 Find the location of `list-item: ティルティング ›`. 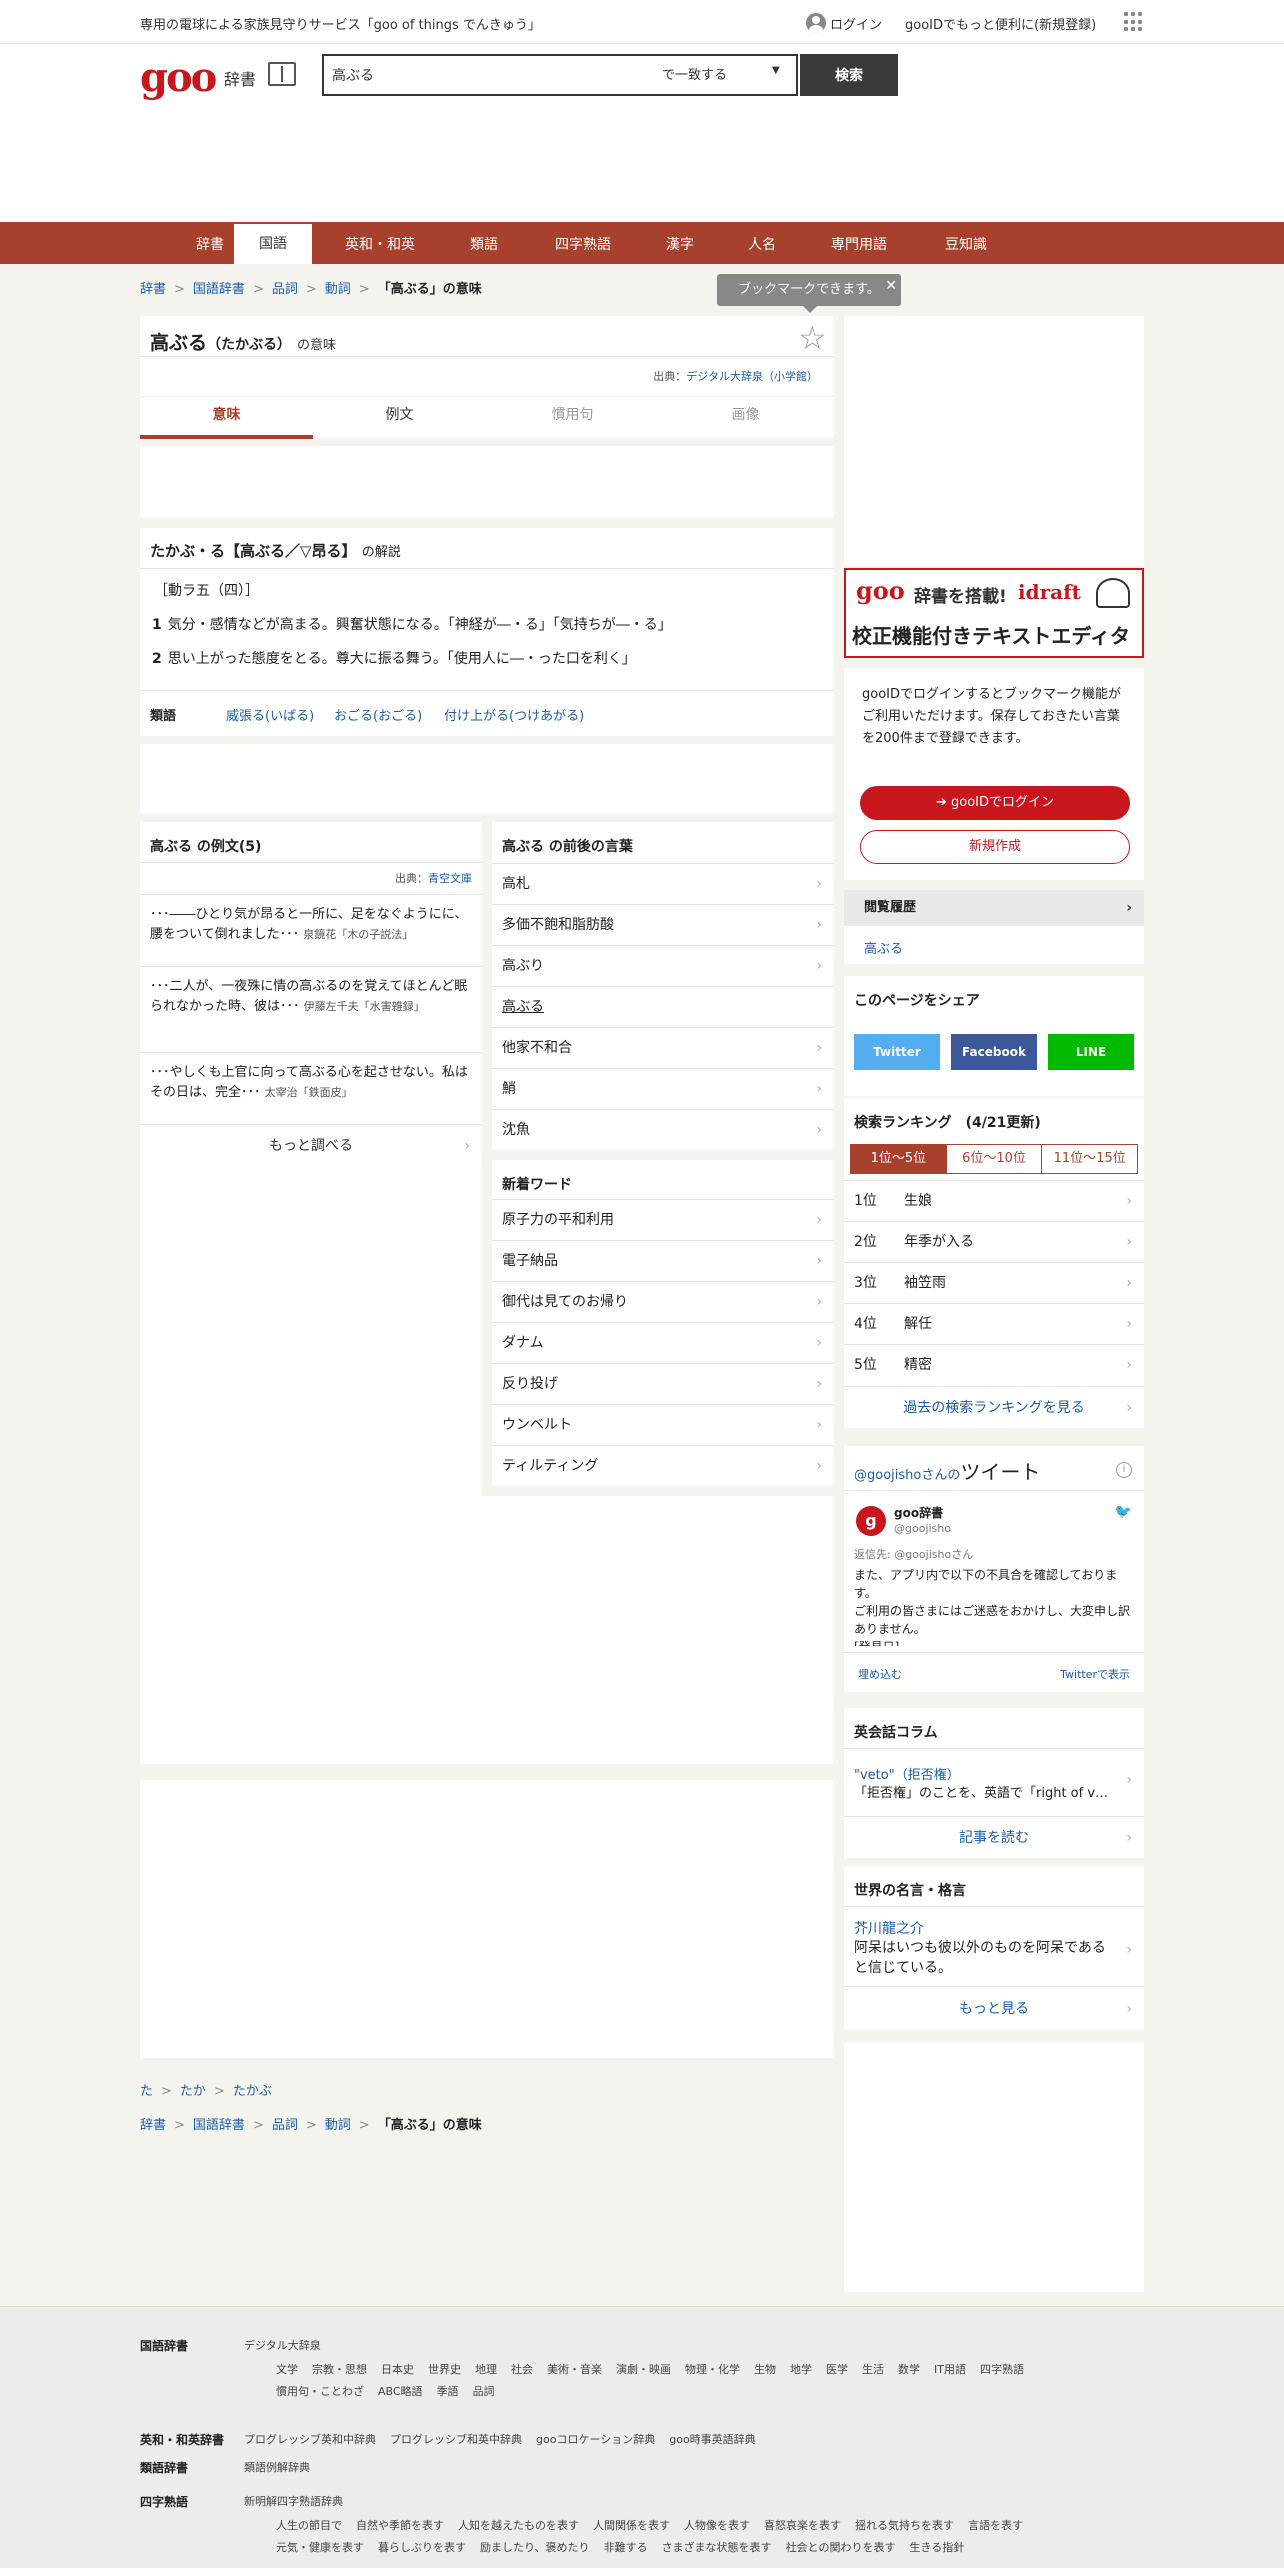

list-item: ティルティング › is located at coordinates (663, 1465).